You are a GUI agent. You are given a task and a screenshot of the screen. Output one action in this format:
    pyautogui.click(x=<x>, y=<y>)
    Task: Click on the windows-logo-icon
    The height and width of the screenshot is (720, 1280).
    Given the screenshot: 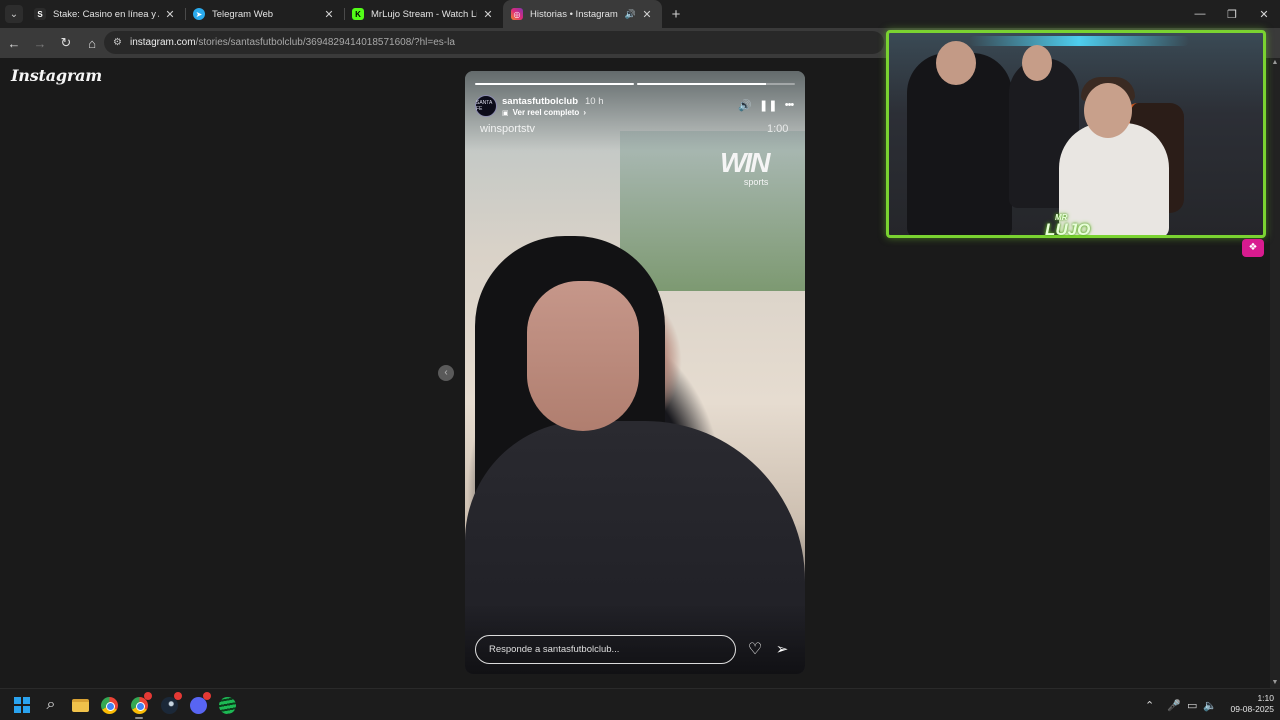 What is the action you would take?
    pyautogui.click(x=22, y=705)
    